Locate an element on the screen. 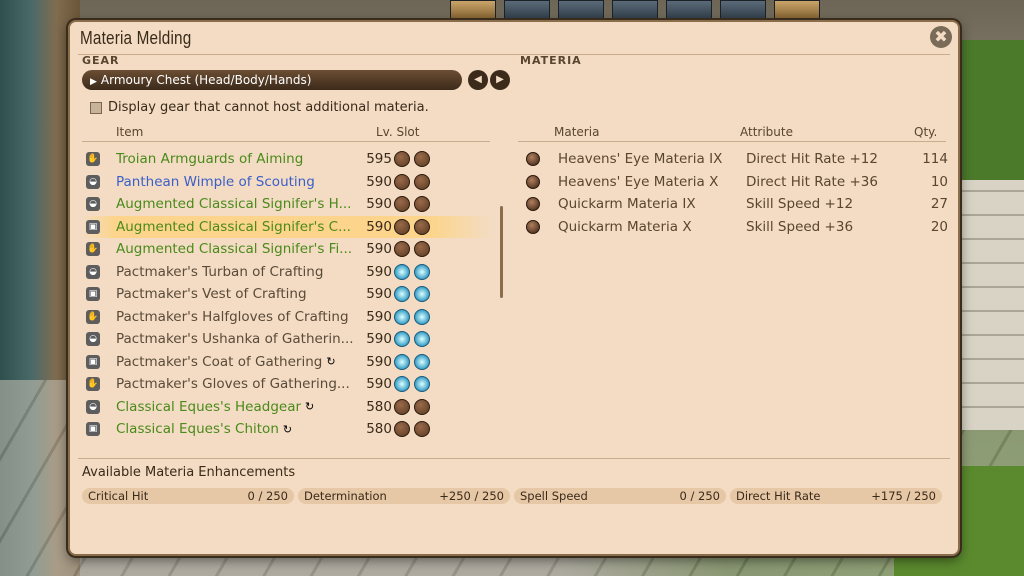 The width and height of the screenshot is (1024, 576). next-category-button: ▶ is located at coordinates (500, 80).